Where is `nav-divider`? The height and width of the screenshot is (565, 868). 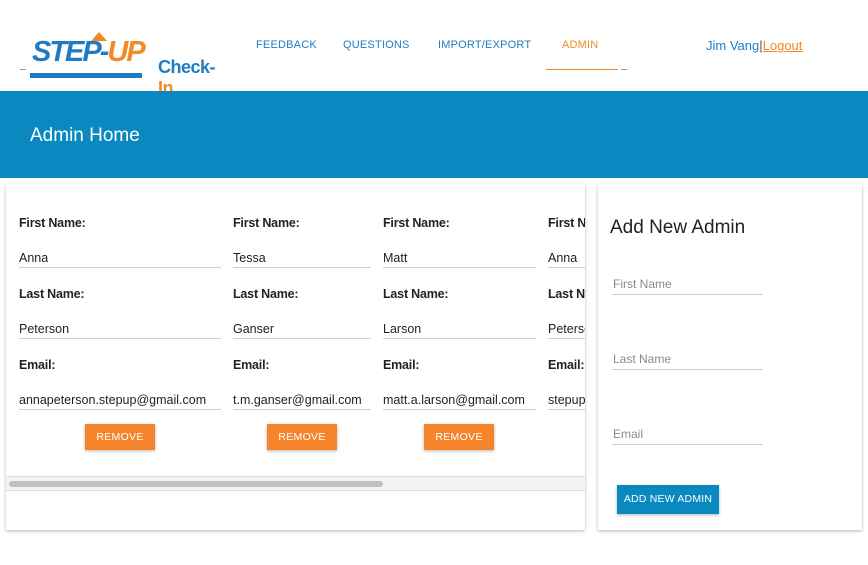
nav-divider is located at coordinates (624, 69).